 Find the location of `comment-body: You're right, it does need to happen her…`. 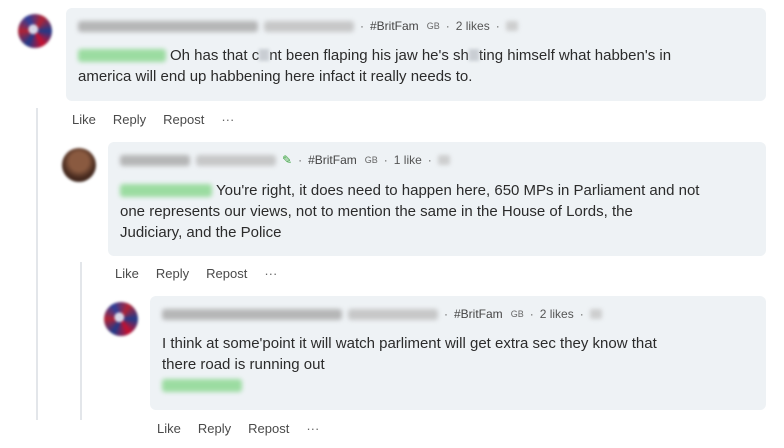

comment-body: You're right, it does need to happen her… is located at coordinates (410, 211).